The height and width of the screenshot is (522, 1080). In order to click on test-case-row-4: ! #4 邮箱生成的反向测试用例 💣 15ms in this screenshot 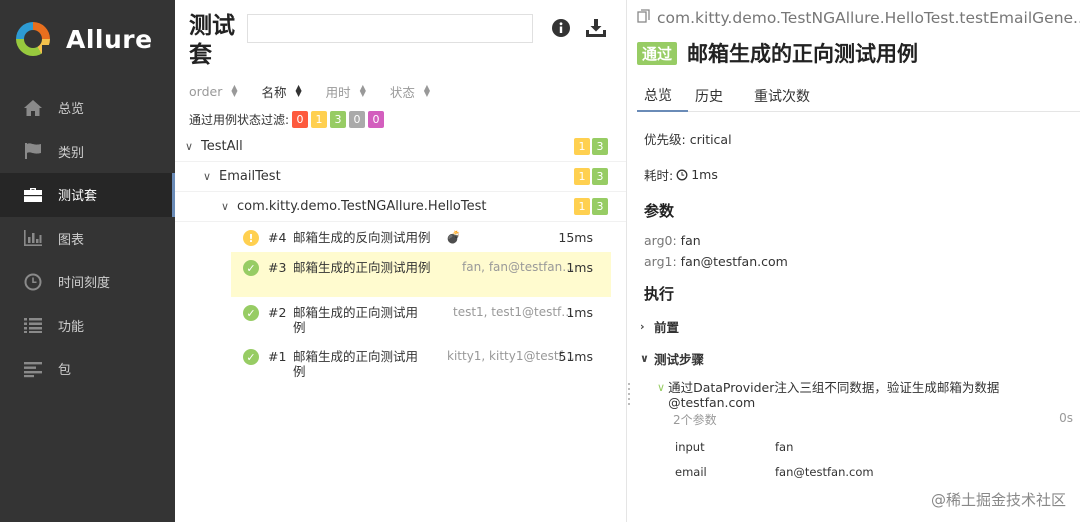, I will do `click(421, 237)`.